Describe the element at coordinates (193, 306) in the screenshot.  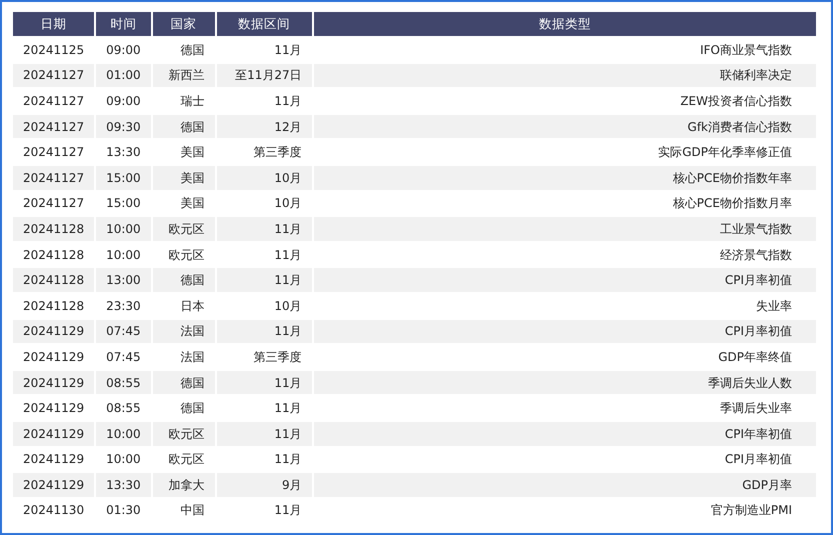
I see `table-cell-text: 日本` at that location.